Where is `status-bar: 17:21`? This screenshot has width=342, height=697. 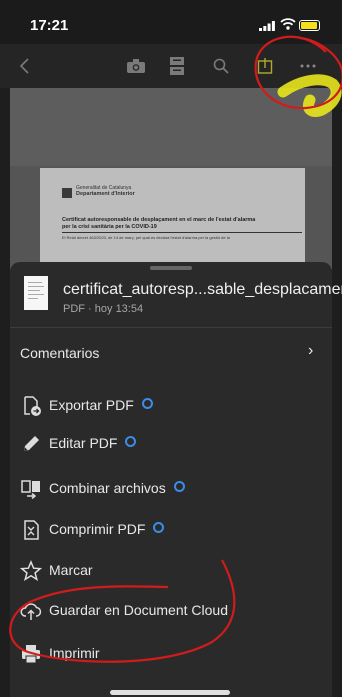
status-bar: 17:21 is located at coordinates (171, 22).